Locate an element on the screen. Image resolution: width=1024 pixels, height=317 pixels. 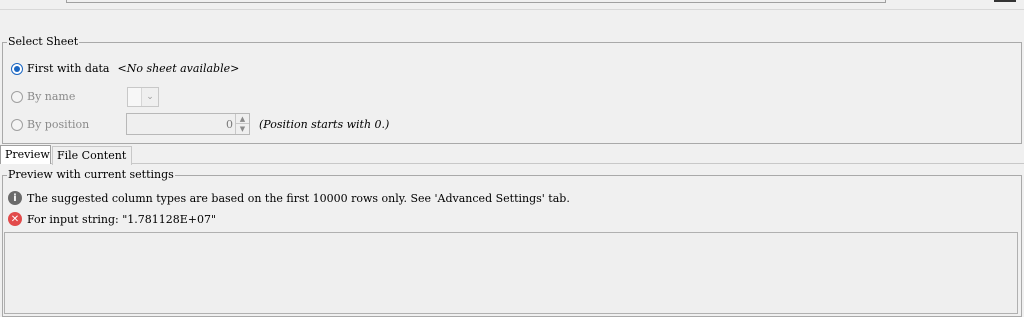
select-sheet-title: Select Sheet is located at coordinates (43, 42).